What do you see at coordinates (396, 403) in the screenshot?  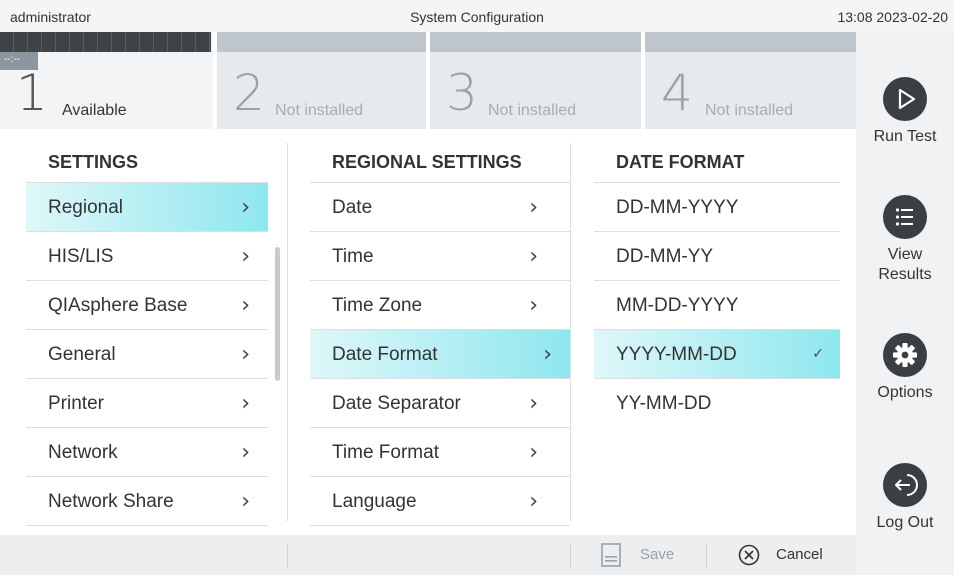 I see `regional-item-label: Date Separator` at bounding box center [396, 403].